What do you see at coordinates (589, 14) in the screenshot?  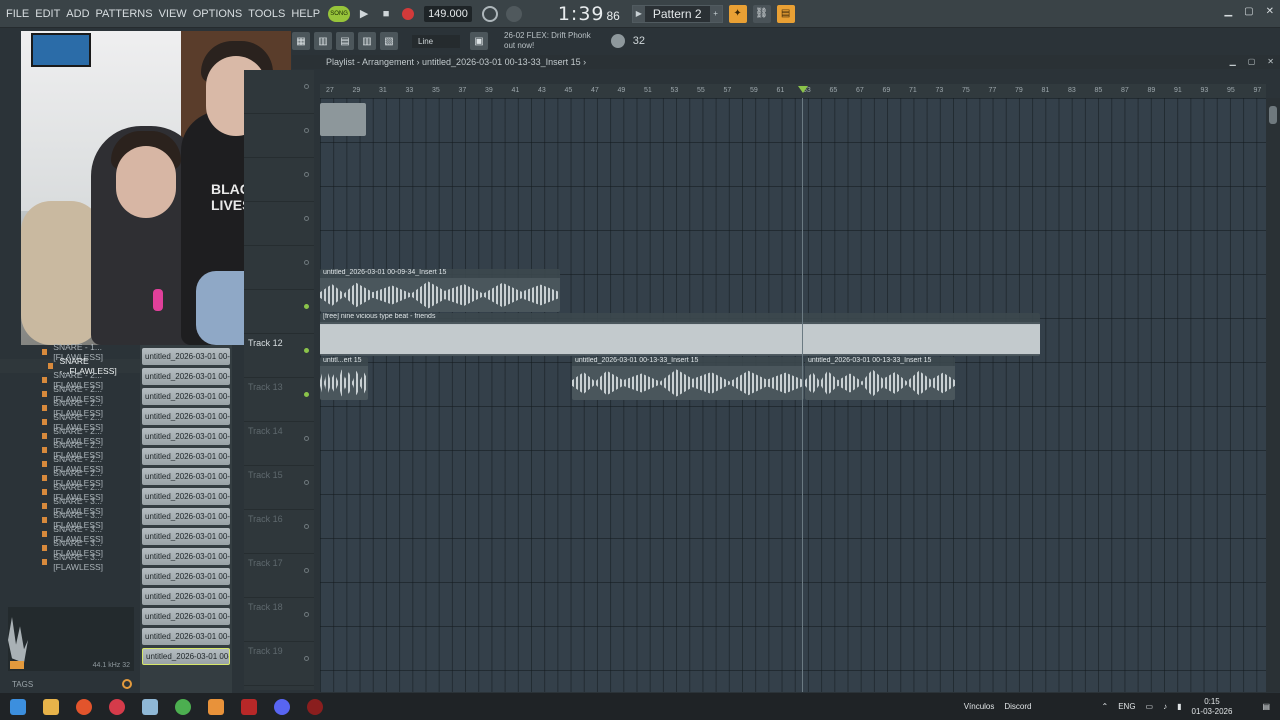 I see `song-time-display: 1:39 86` at bounding box center [589, 14].